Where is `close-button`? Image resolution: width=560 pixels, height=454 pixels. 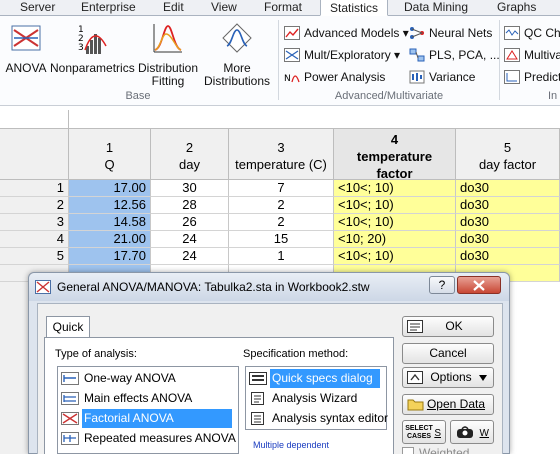
close-button is located at coordinates (479, 285).